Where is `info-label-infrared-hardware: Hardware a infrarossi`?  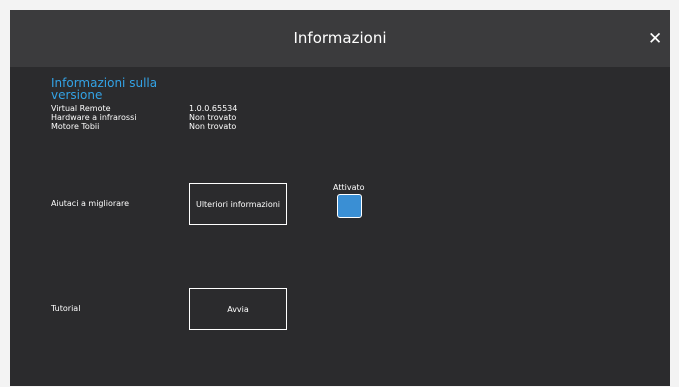 info-label-infrared-hardware: Hardware a infrarossi is located at coordinates (94, 117).